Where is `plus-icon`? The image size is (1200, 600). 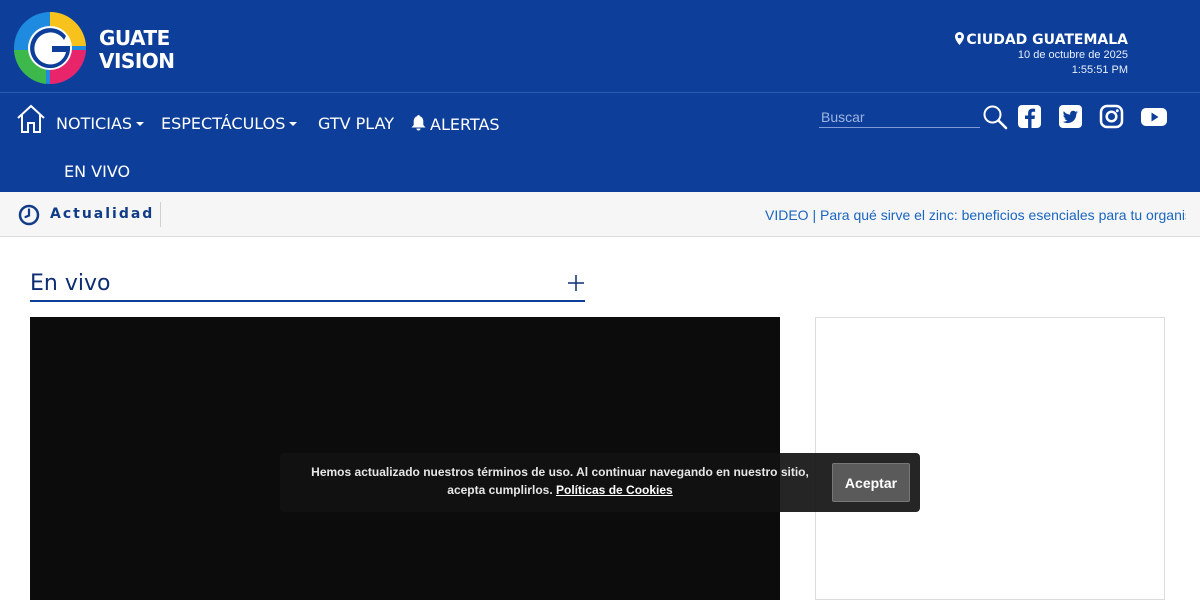 plus-icon is located at coordinates (576, 283).